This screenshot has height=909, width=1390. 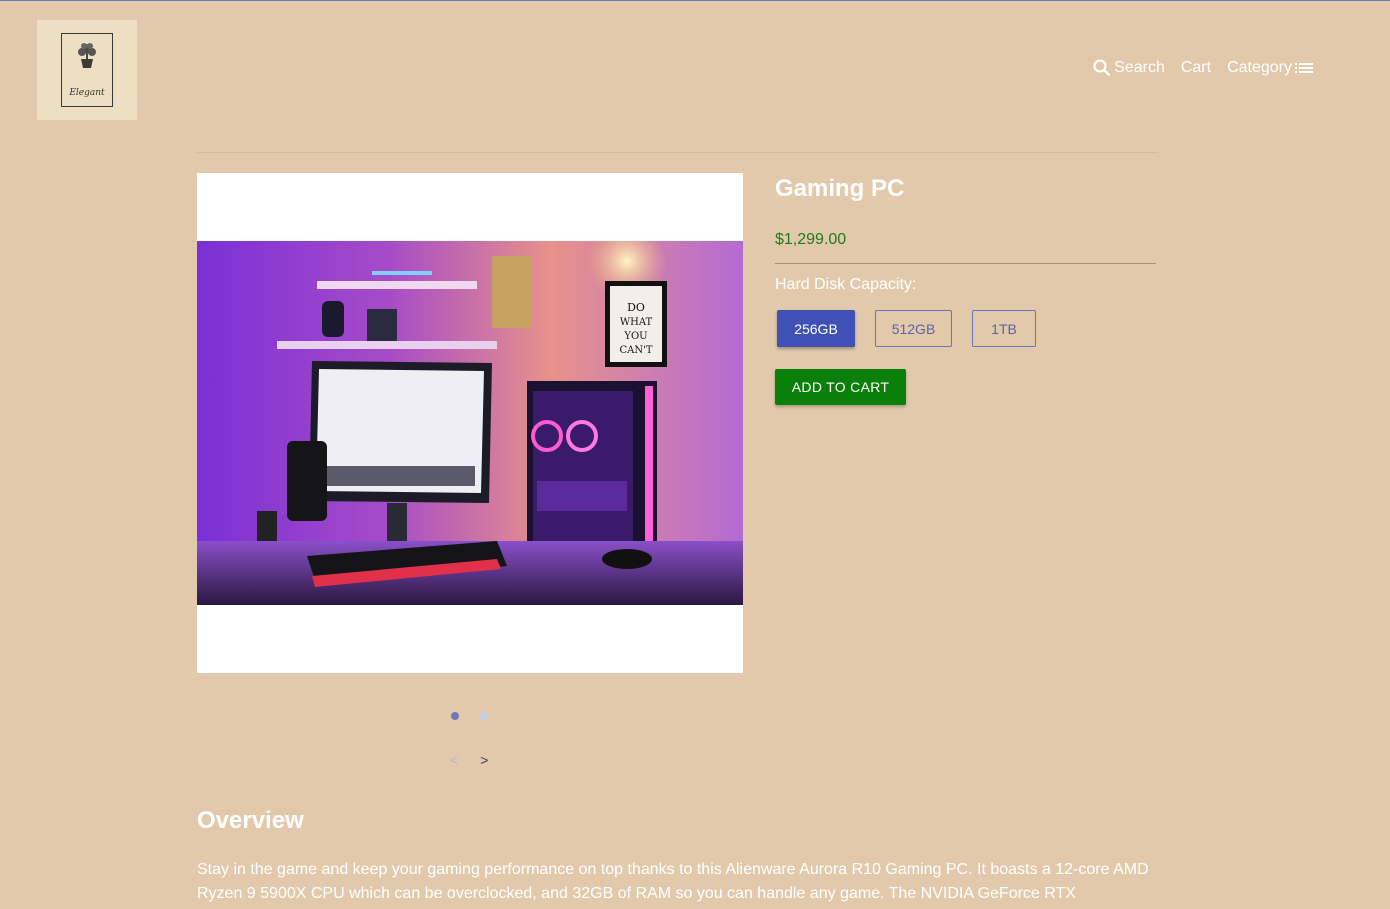 What do you see at coordinates (840, 387) in the screenshot?
I see `add-to-cart-button: ADD TO CART` at bounding box center [840, 387].